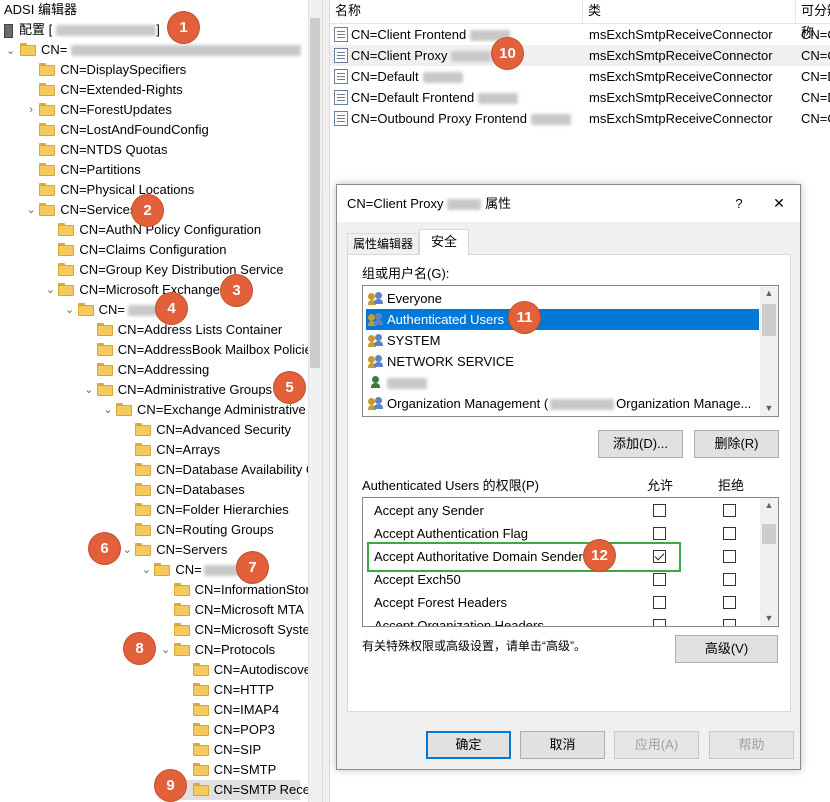 The height and width of the screenshot is (802, 830). Describe the element at coordinates (264, 669) in the screenshot. I see `tree-label: CN=Autodiscover` at that location.